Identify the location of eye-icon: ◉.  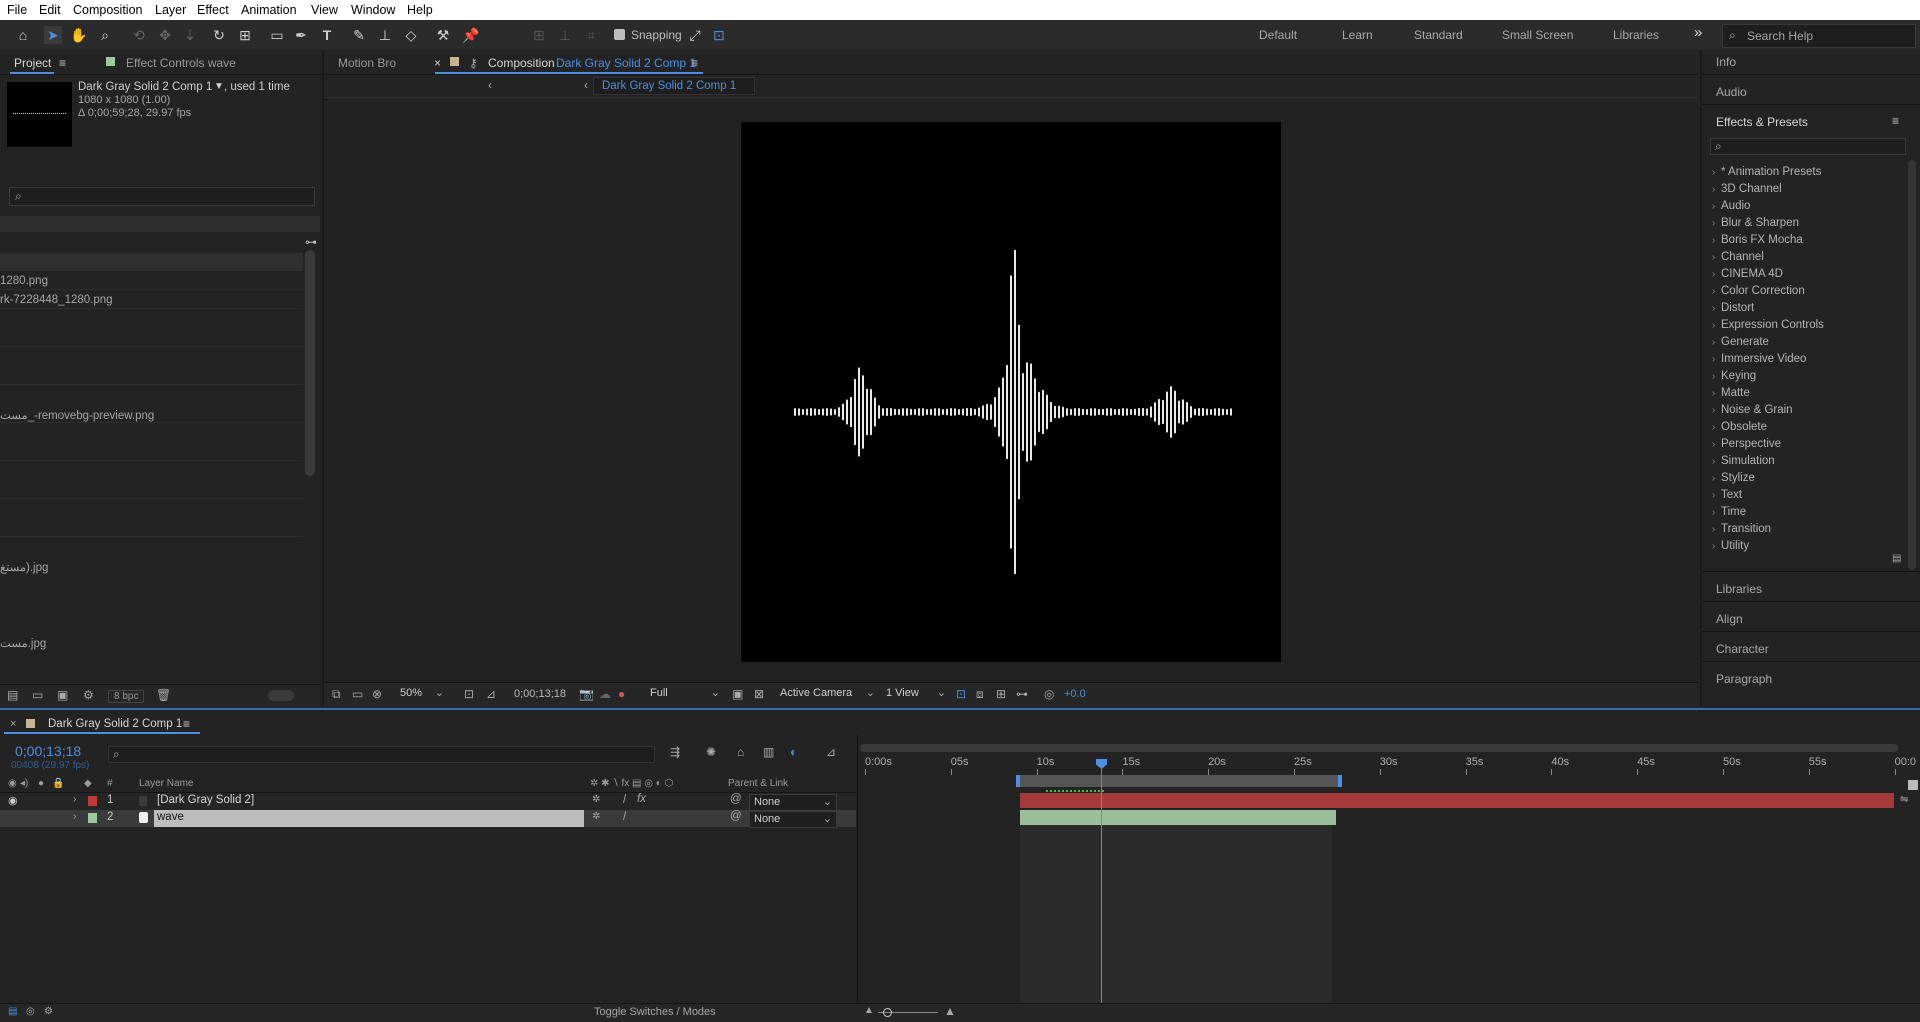
(12, 783).